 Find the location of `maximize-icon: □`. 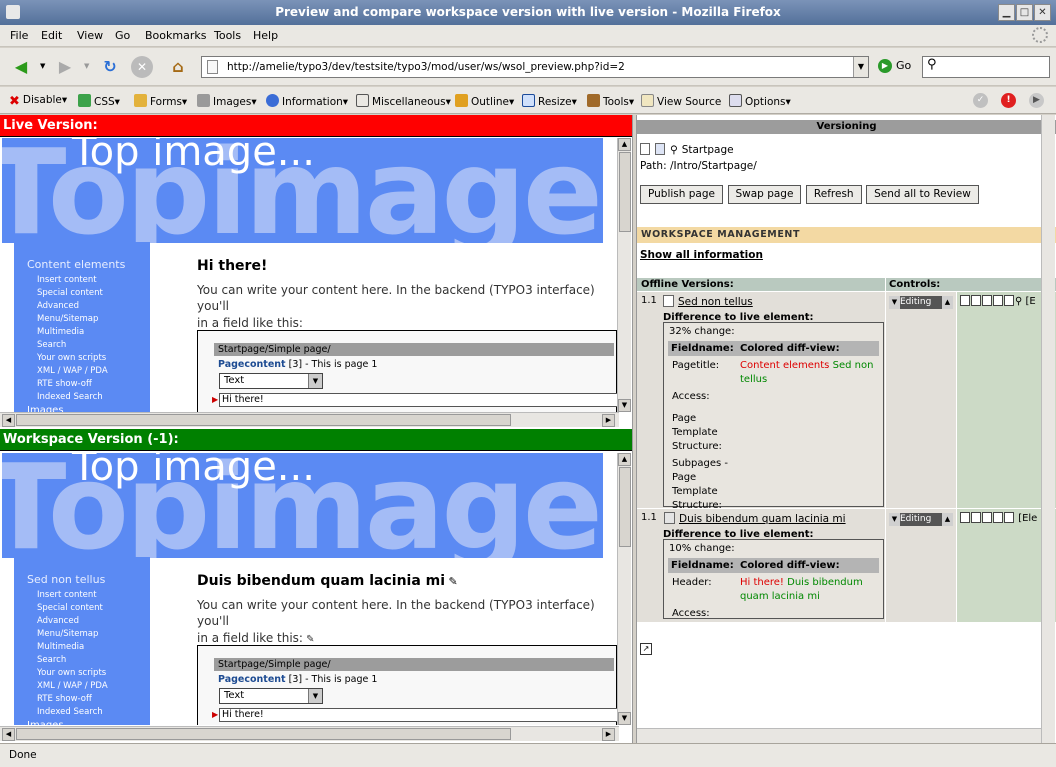

maximize-icon: □ is located at coordinates (1024, 12).